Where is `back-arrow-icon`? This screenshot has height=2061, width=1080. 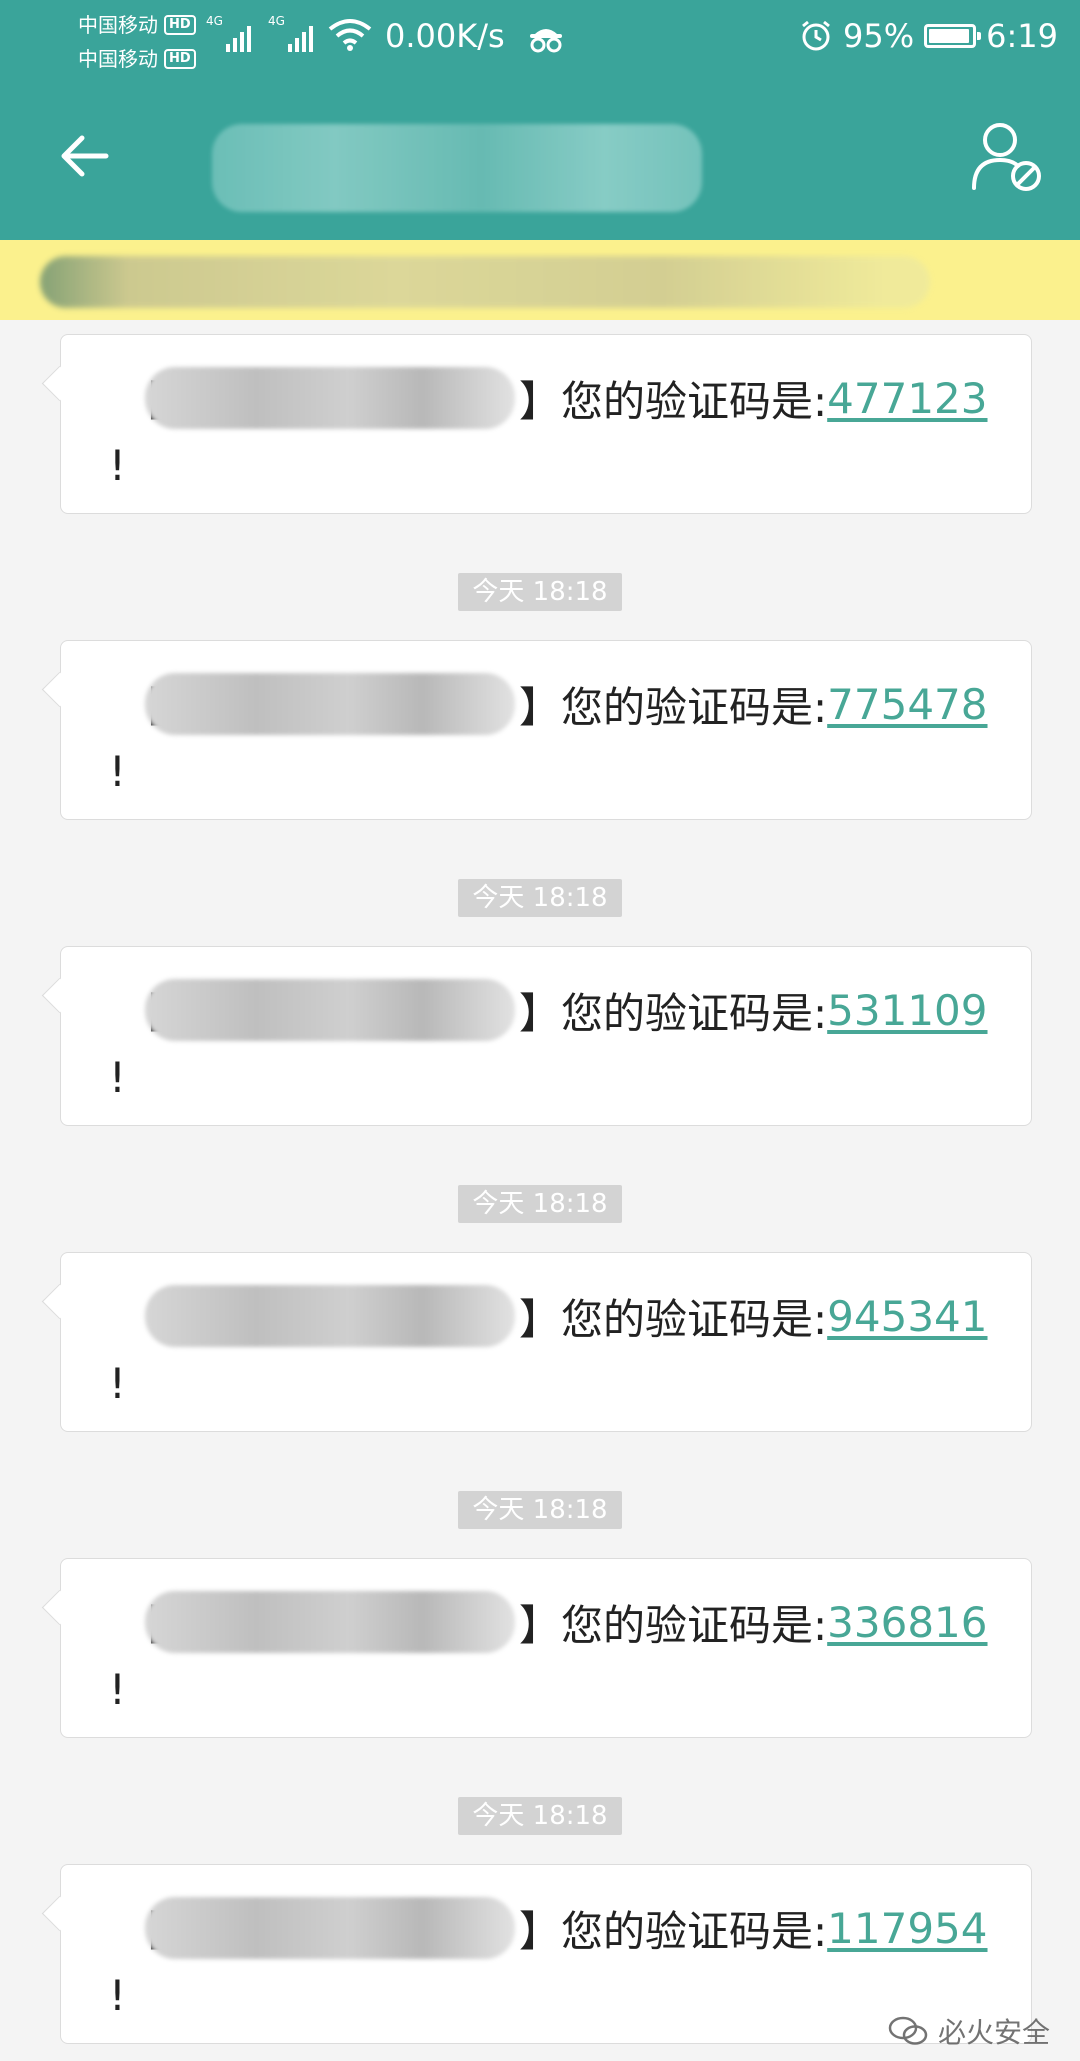 back-arrow-icon is located at coordinates (86, 156).